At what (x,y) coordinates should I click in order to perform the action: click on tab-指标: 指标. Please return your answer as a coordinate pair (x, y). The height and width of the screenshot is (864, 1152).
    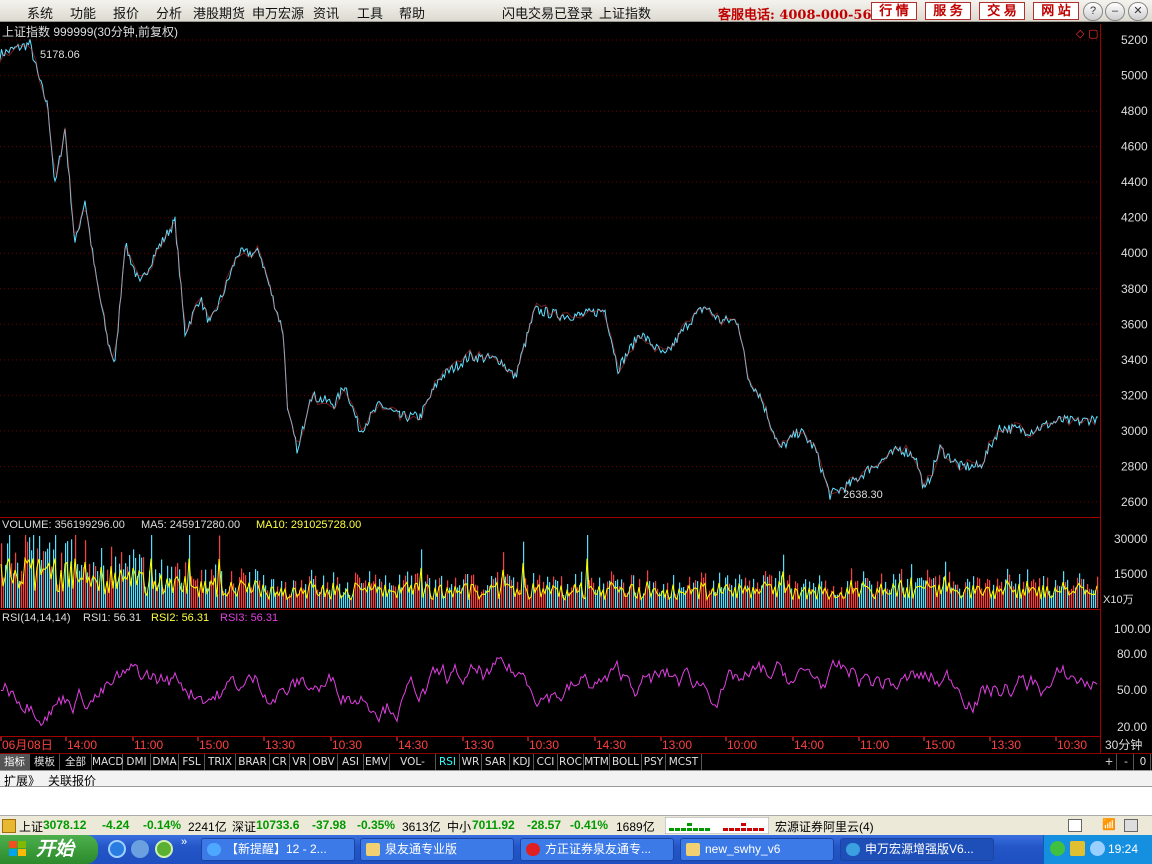
    Looking at the image, I should click on (15, 762).